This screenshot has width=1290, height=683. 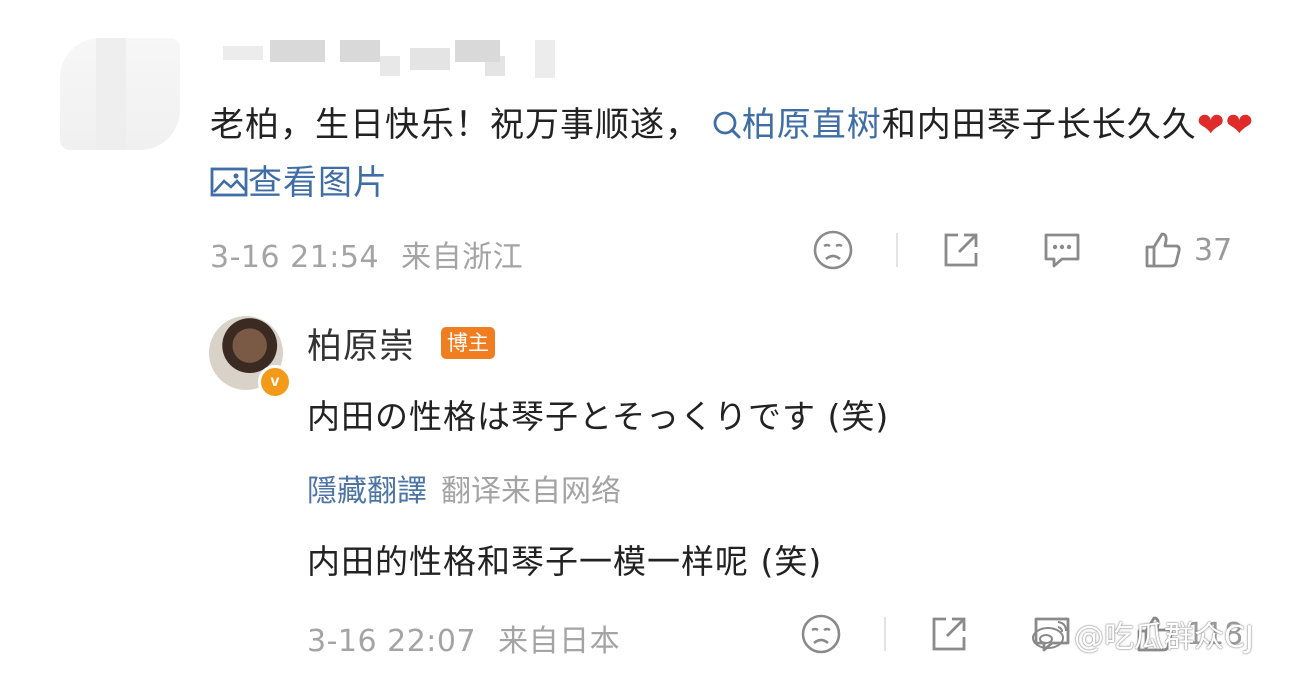 I want to click on blurred-avatar, so click(x=120, y=94).